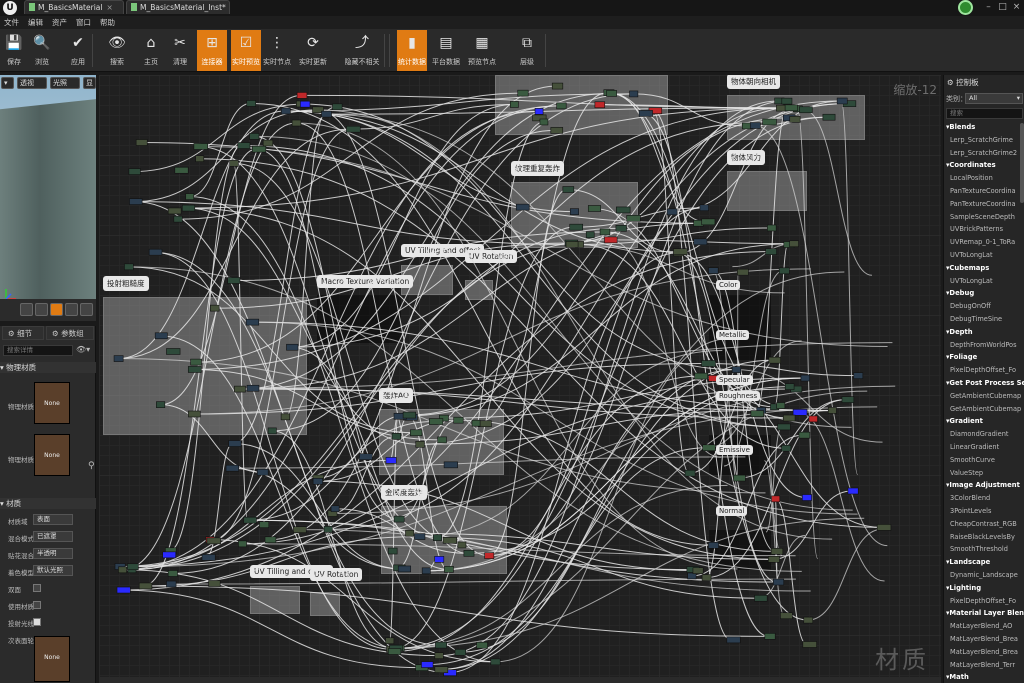 The height and width of the screenshot is (683, 1024). What do you see at coordinates (48, 367) in the screenshot?
I see `physical-material-section: ▾ 物理材质` at bounding box center [48, 367].